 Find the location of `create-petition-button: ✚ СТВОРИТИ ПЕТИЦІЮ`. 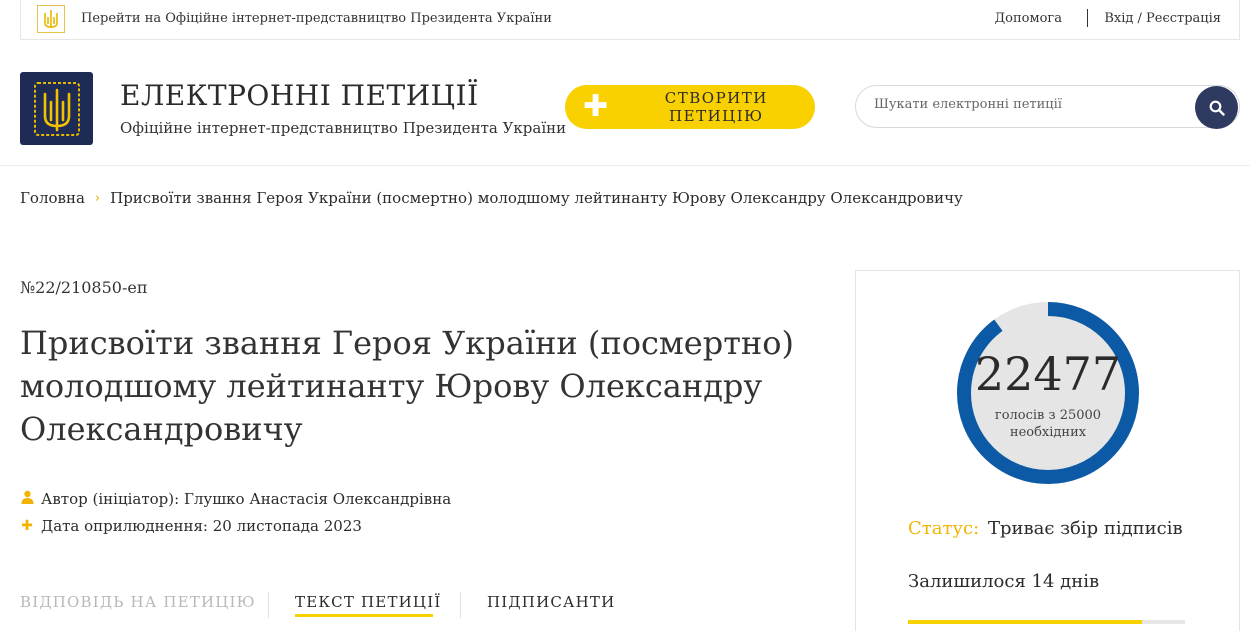

create-petition-button: ✚ СТВОРИТИ ПЕТИЦІЮ is located at coordinates (690, 107).